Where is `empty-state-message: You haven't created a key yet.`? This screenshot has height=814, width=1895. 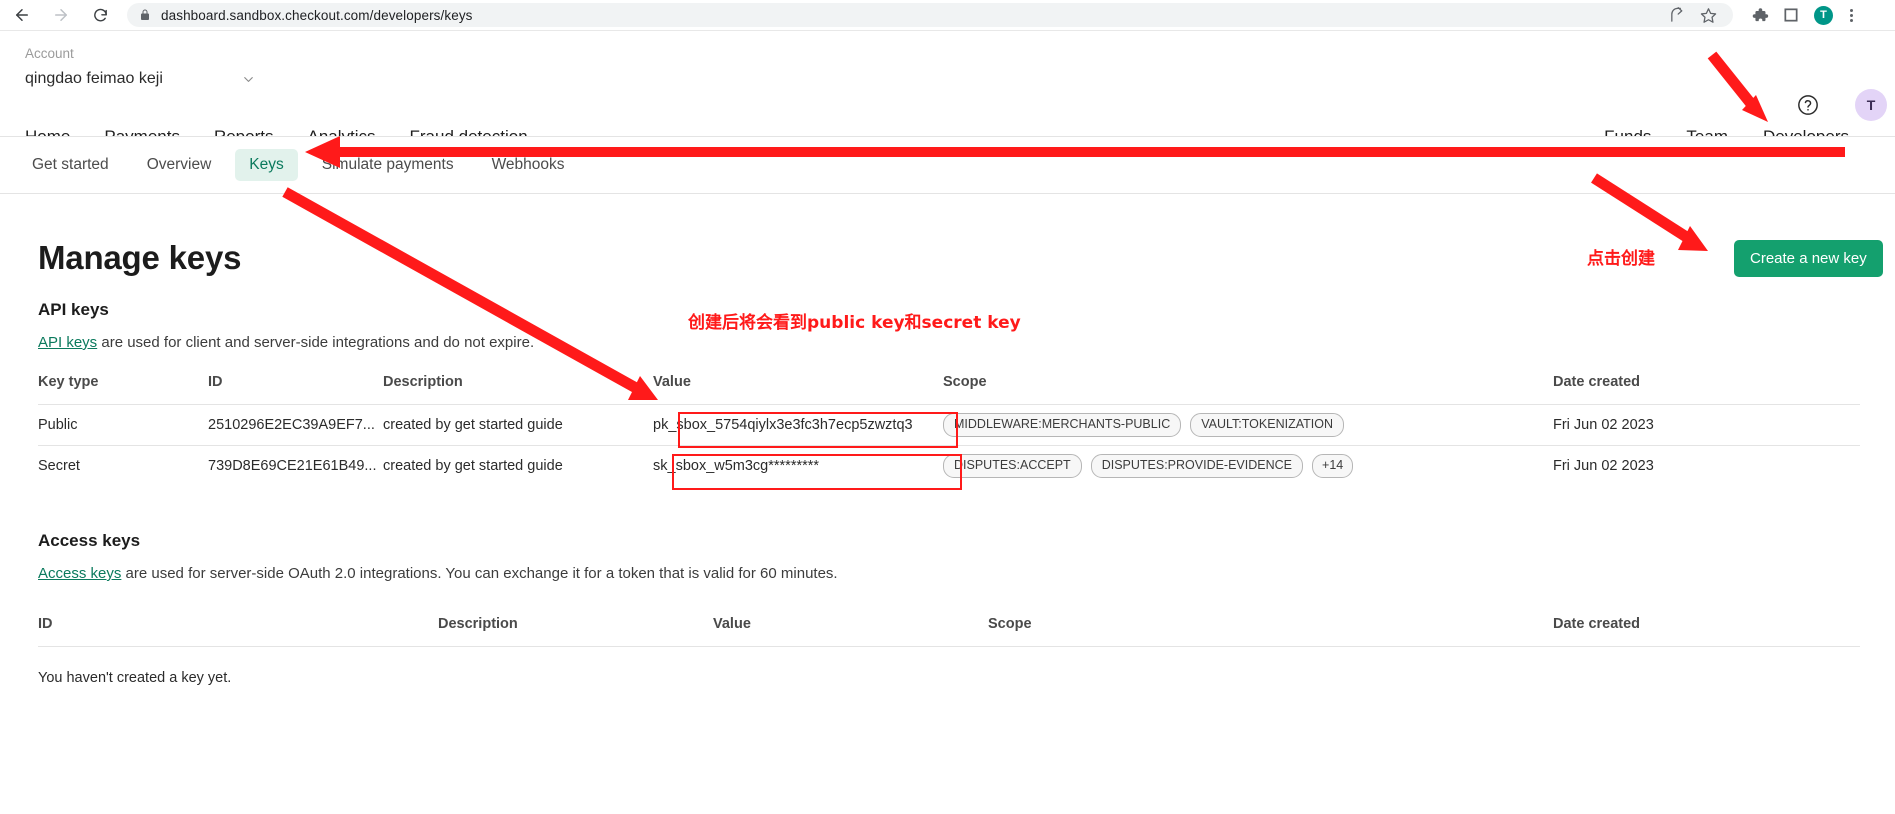
empty-state-message: You haven't created a key yet. is located at coordinates (949, 677).